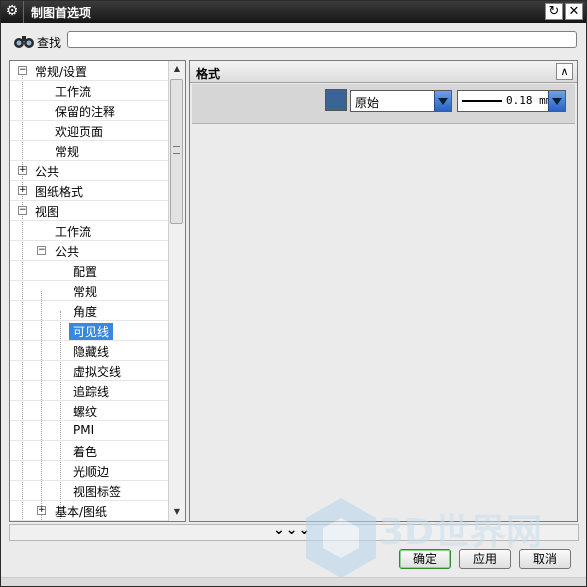  I want to click on title-bar: ⚙ 制图首选项 ↻ ✕, so click(293, 12).